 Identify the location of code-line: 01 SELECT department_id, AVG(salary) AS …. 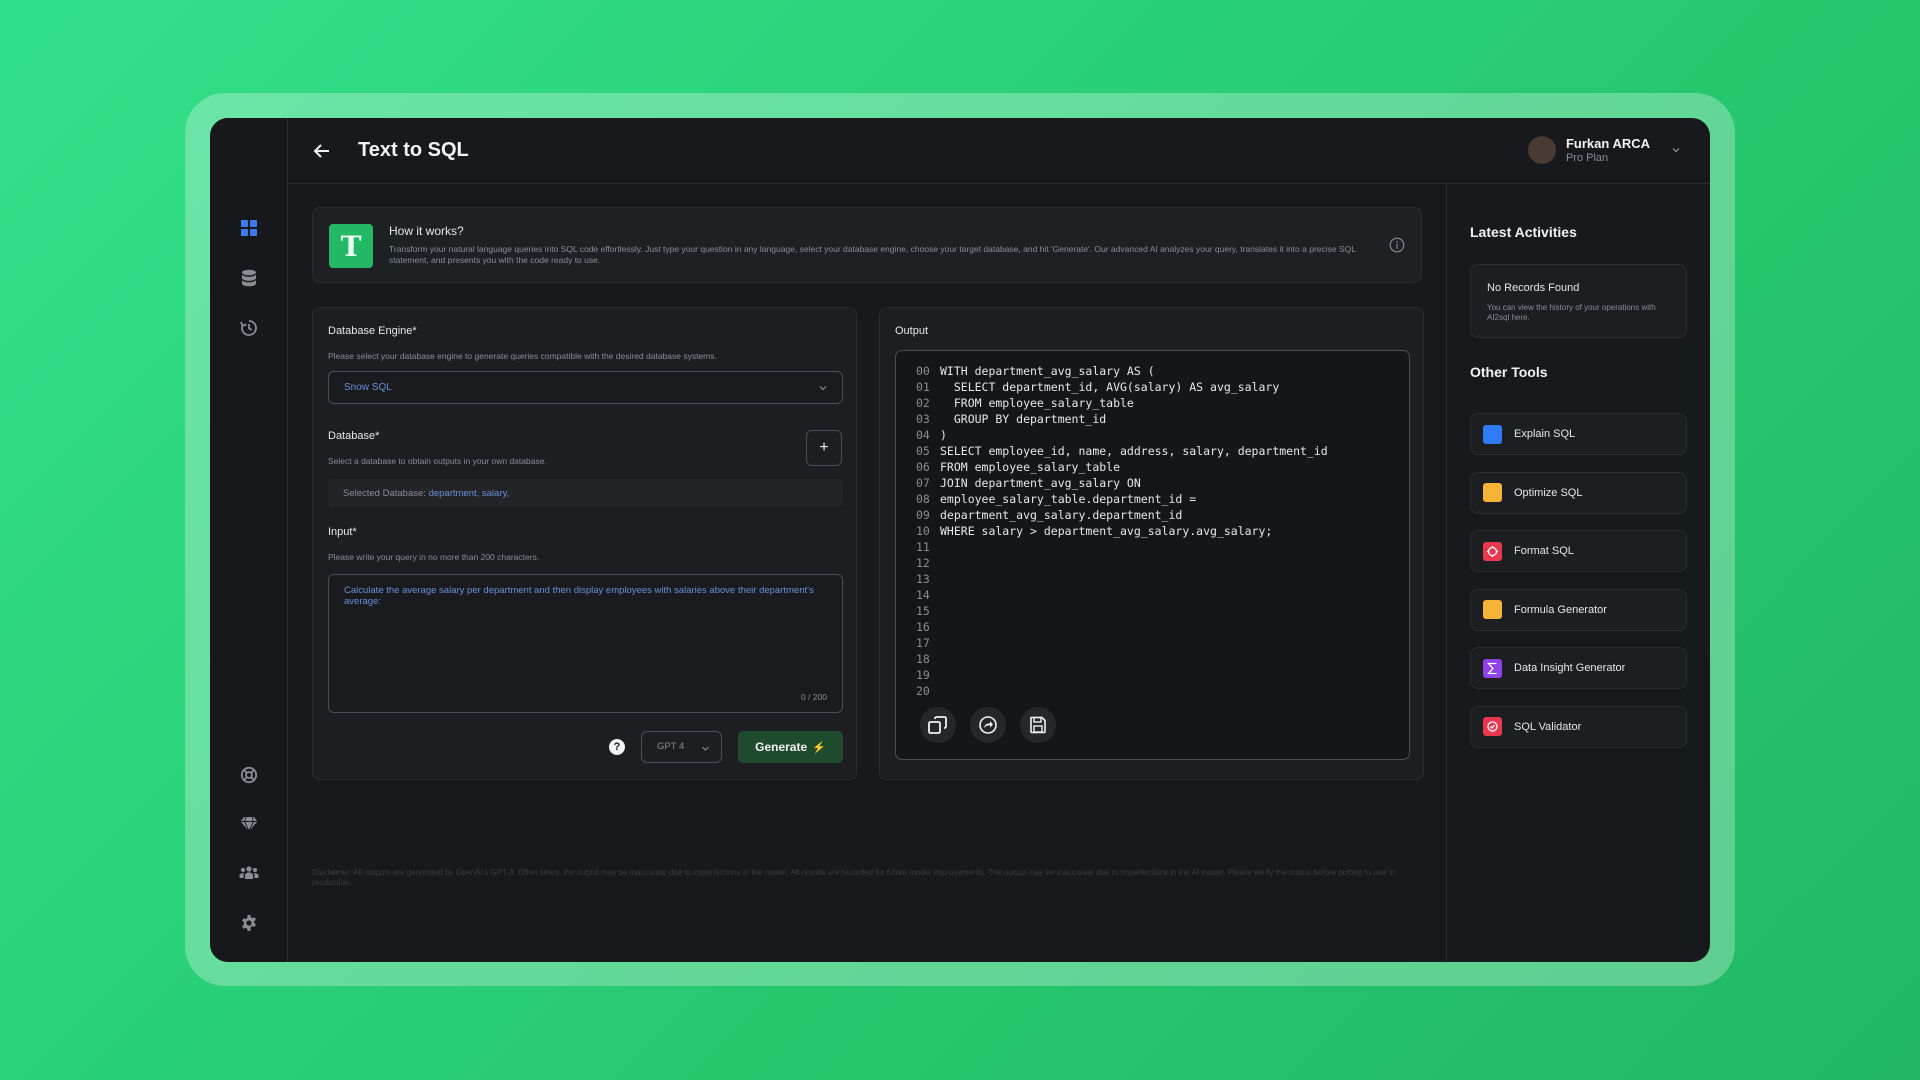
(1122, 387).